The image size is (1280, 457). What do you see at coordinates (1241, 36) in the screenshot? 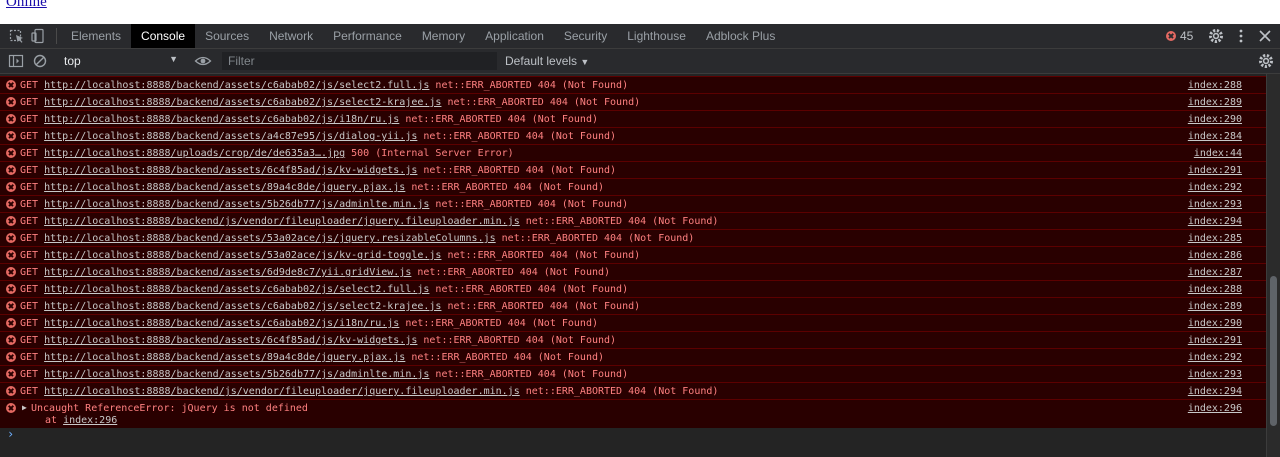
I see `more-options-icon` at bounding box center [1241, 36].